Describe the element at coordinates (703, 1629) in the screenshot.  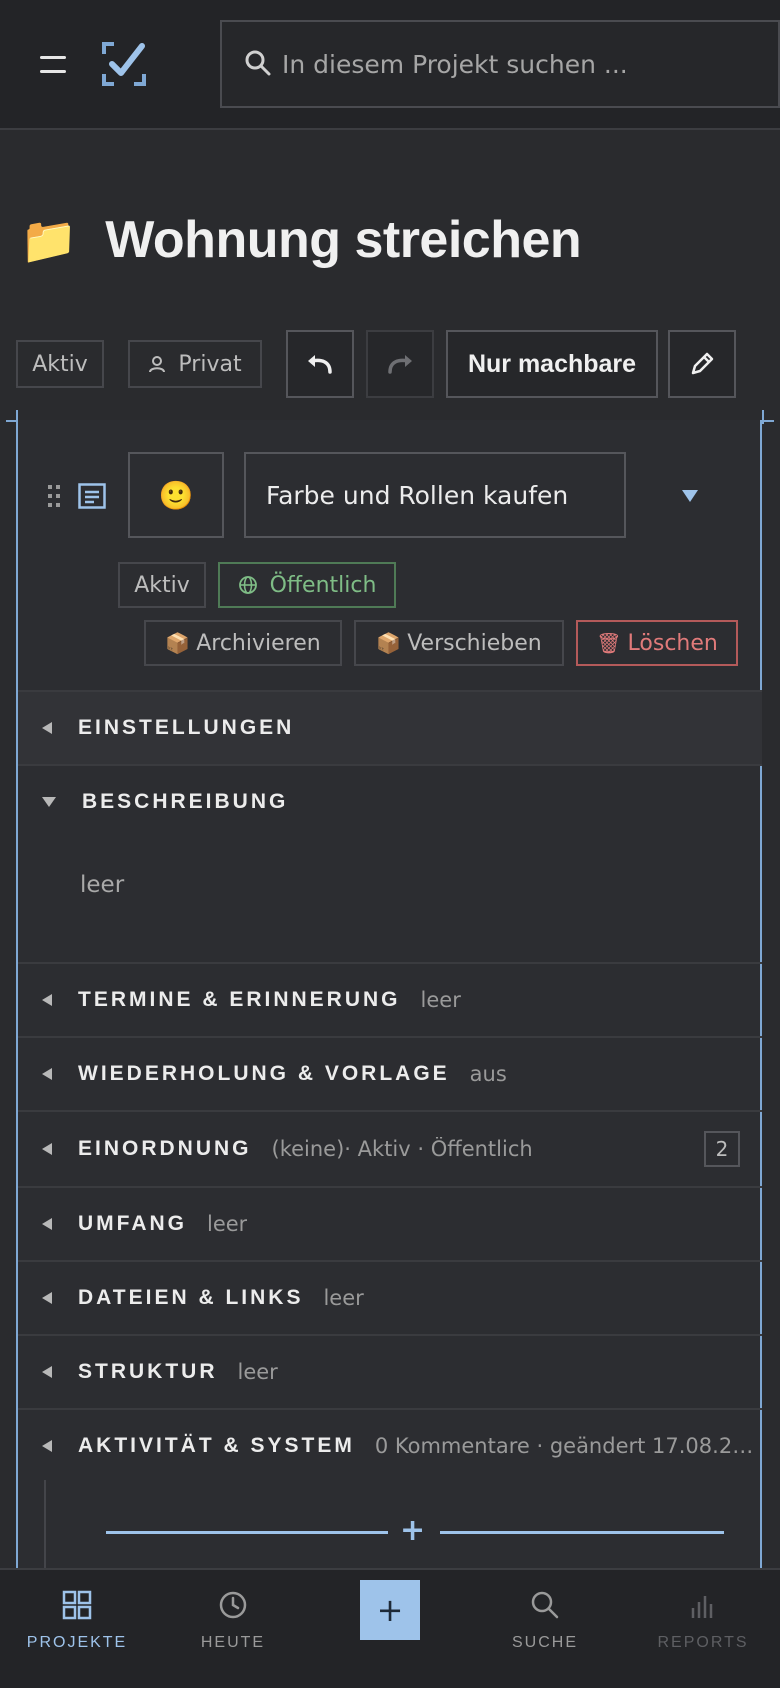
I see `nav-reports: REPORTS` at that location.